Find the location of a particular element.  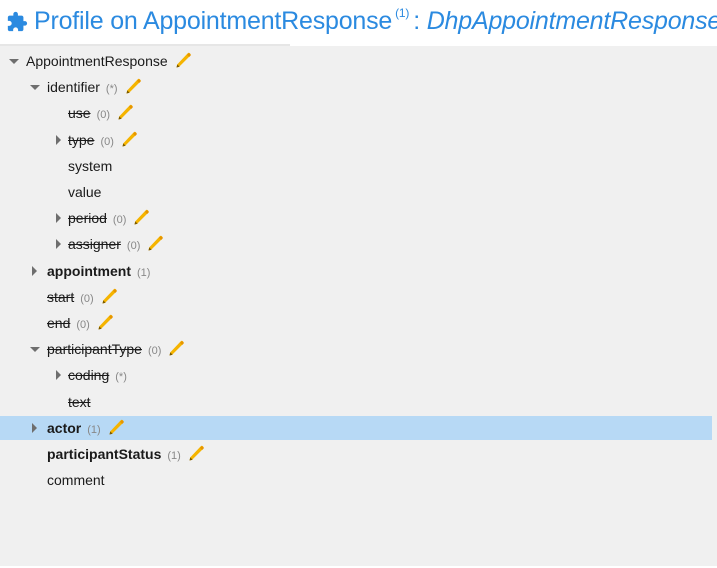

element-name: end is located at coordinates (58, 323).